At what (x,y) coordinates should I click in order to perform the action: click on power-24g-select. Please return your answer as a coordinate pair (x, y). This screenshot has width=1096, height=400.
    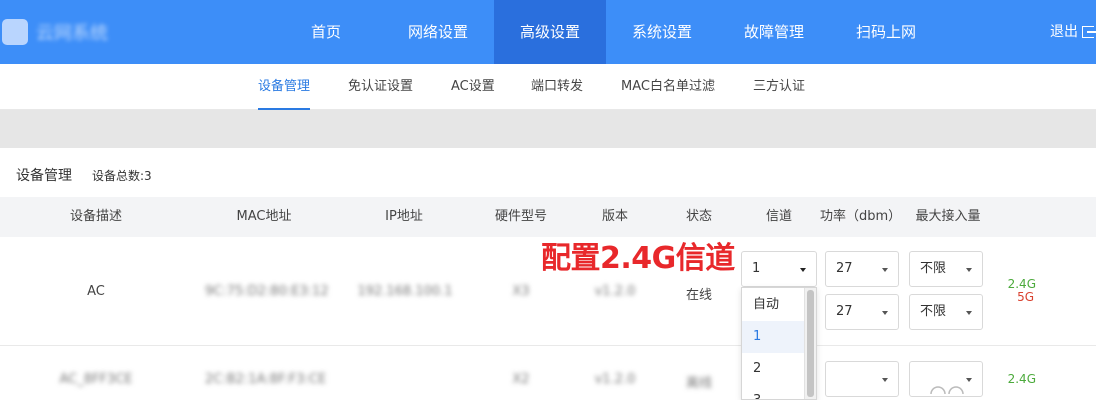
    Looking at the image, I should click on (862, 379).